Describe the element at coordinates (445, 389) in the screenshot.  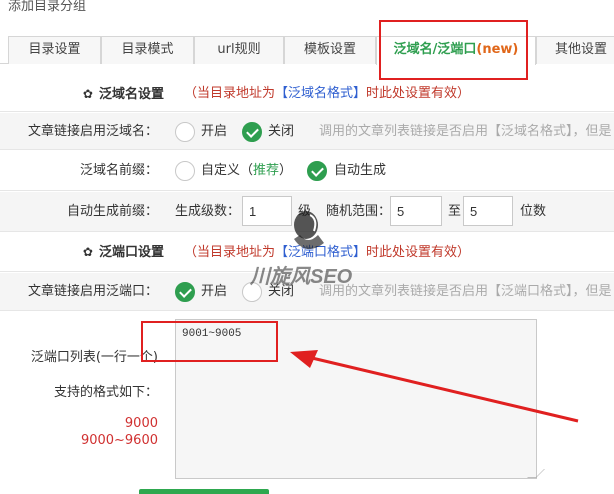
I see `annotation-arrow-line` at that location.